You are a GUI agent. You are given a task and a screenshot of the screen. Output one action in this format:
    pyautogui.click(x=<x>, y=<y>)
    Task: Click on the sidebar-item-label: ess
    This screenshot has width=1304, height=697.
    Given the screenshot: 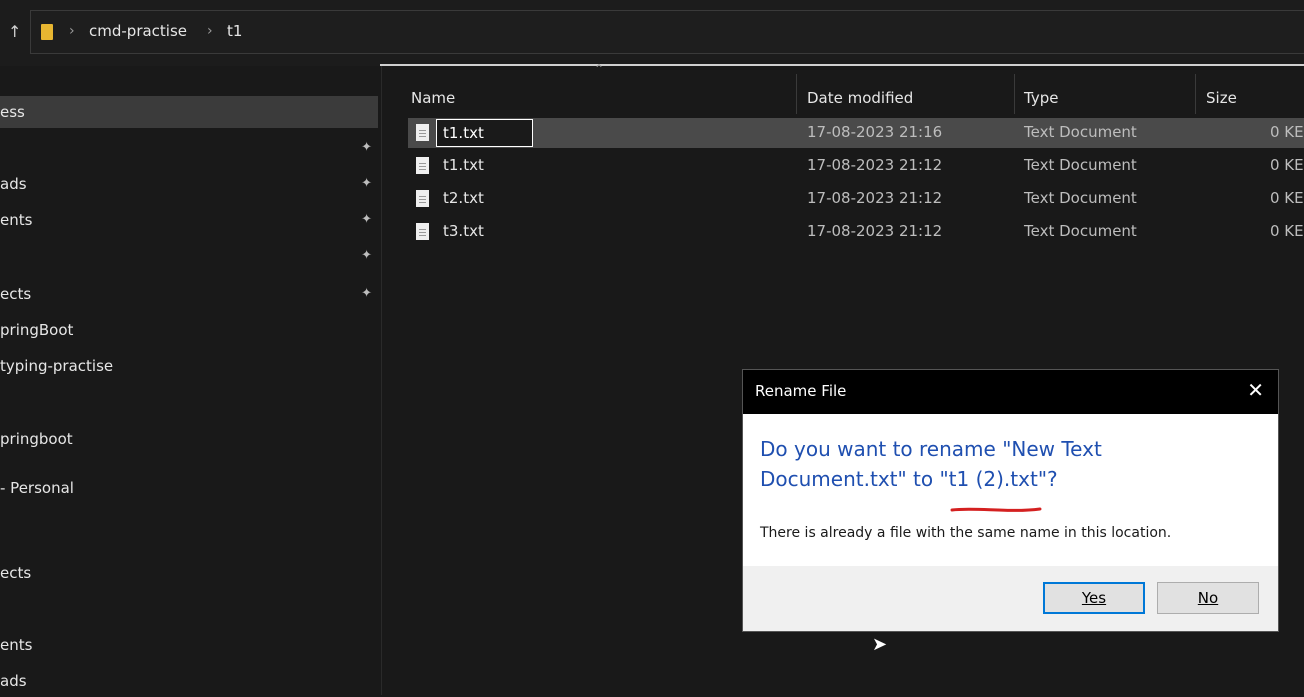 What is the action you would take?
    pyautogui.click(x=12, y=112)
    